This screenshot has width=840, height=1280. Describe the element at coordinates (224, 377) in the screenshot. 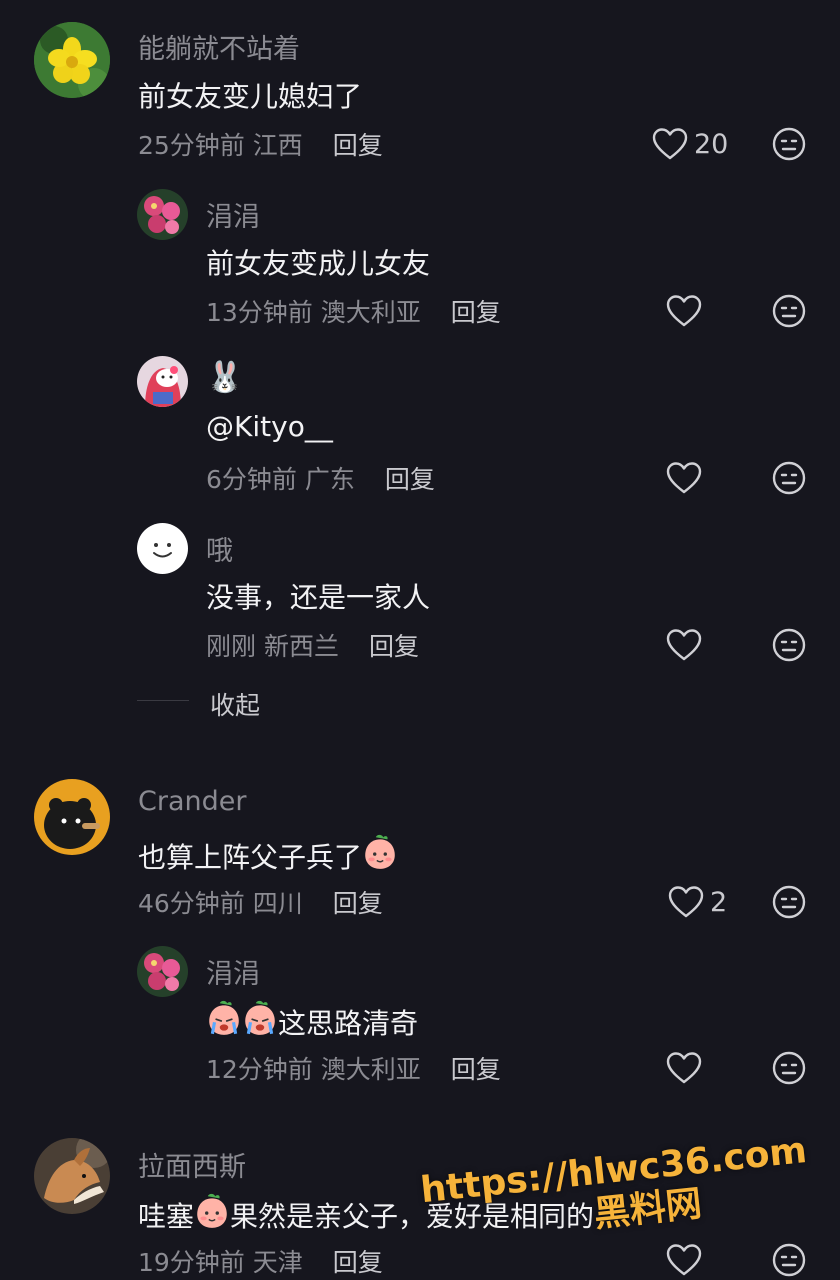

I see `comment-author: 🐰` at that location.